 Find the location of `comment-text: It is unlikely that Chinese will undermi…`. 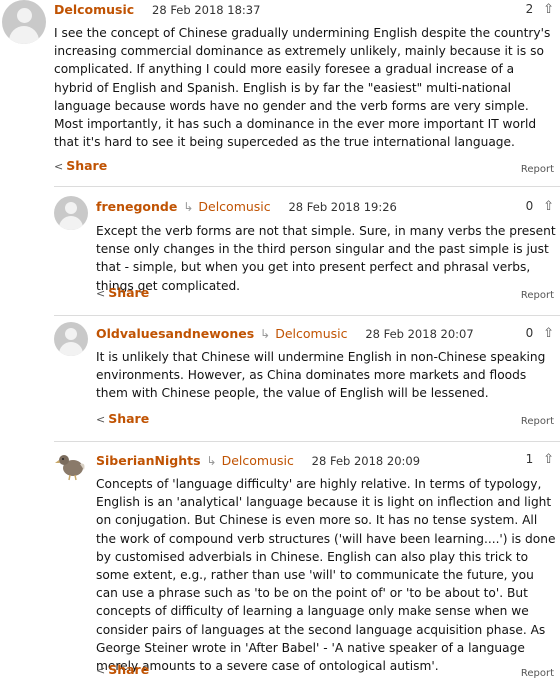

comment-text: It is unlikely that Chinese will undermi… is located at coordinates (321, 375).